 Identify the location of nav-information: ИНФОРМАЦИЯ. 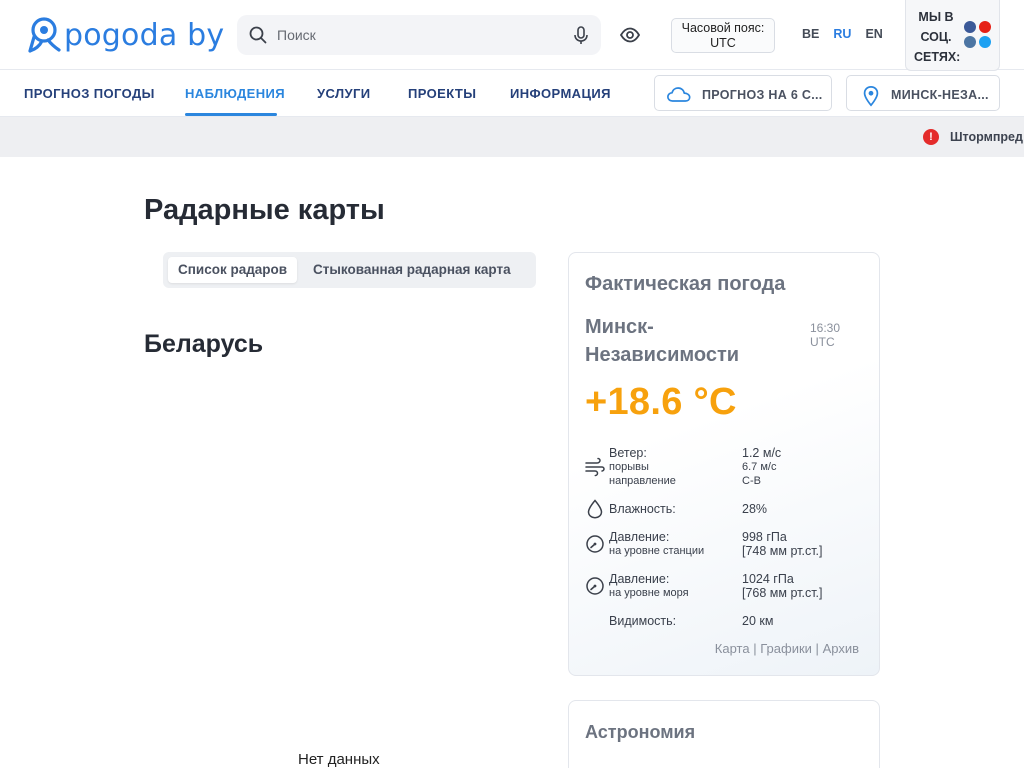
(560, 93).